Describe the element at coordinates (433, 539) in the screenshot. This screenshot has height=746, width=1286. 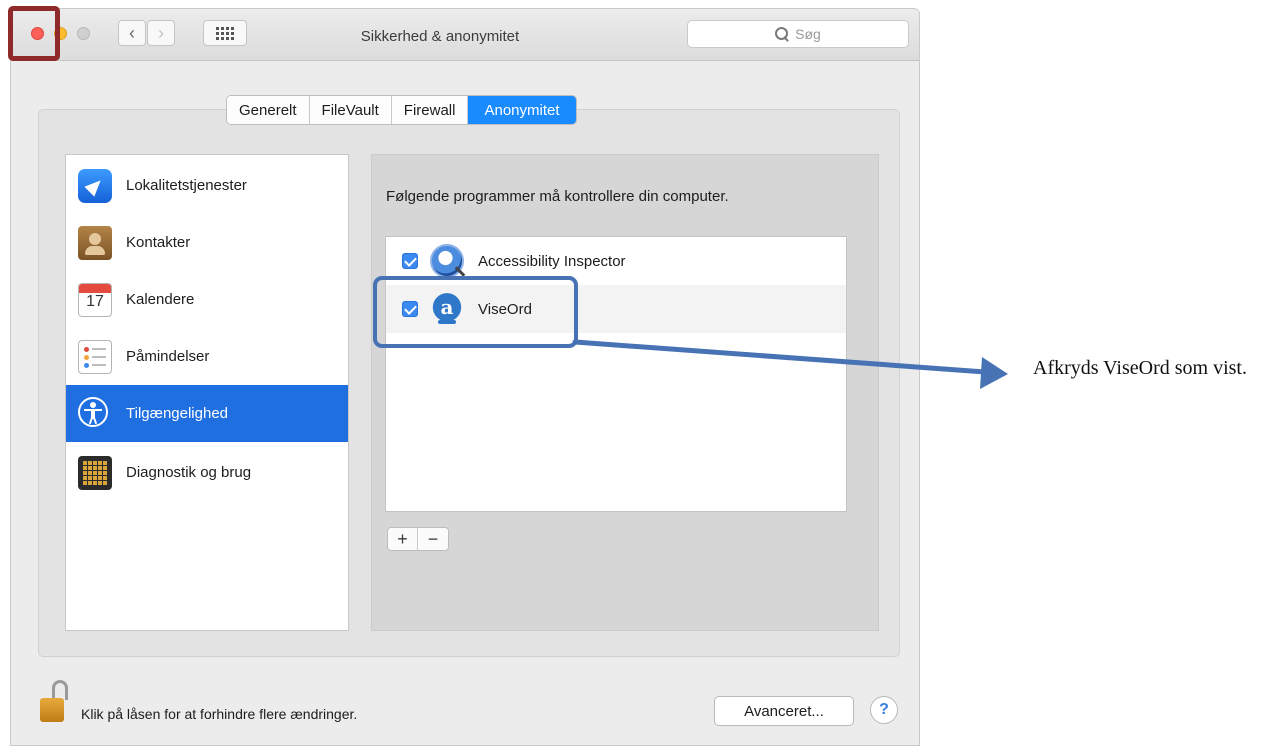
I see `remove-app-button: −` at that location.